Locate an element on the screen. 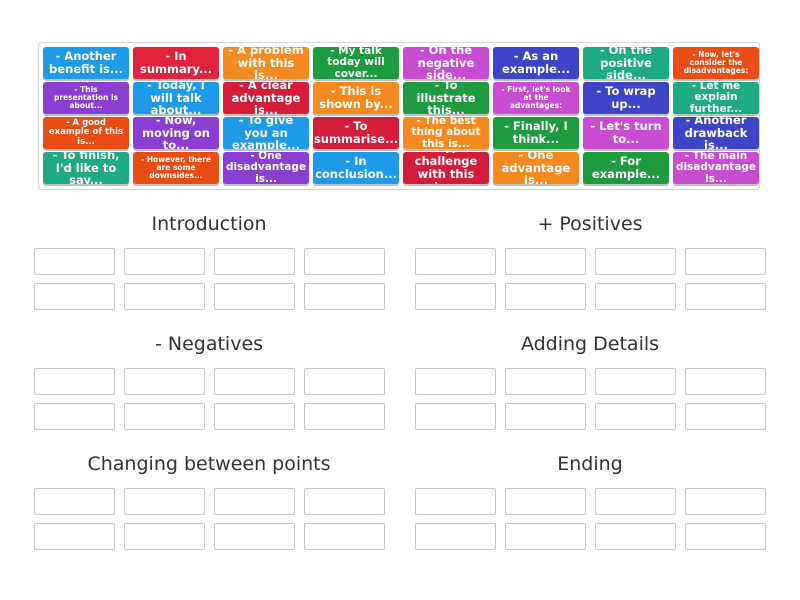 This screenshot has width=800, height=600. group-title: Ending is located at coordinates (590, 464).